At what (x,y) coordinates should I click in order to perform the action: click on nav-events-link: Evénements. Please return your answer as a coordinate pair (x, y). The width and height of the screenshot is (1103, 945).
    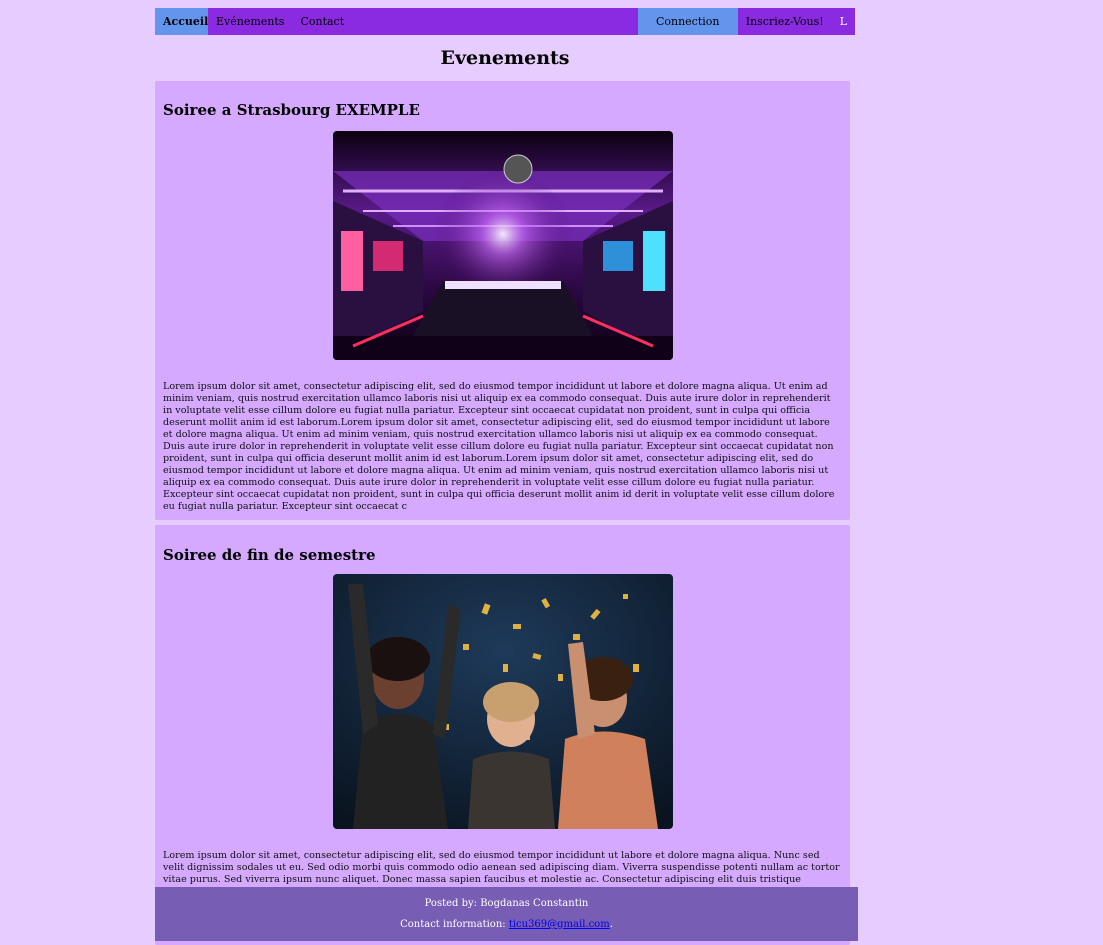
    Looking at the image, I should click on (250, 21).